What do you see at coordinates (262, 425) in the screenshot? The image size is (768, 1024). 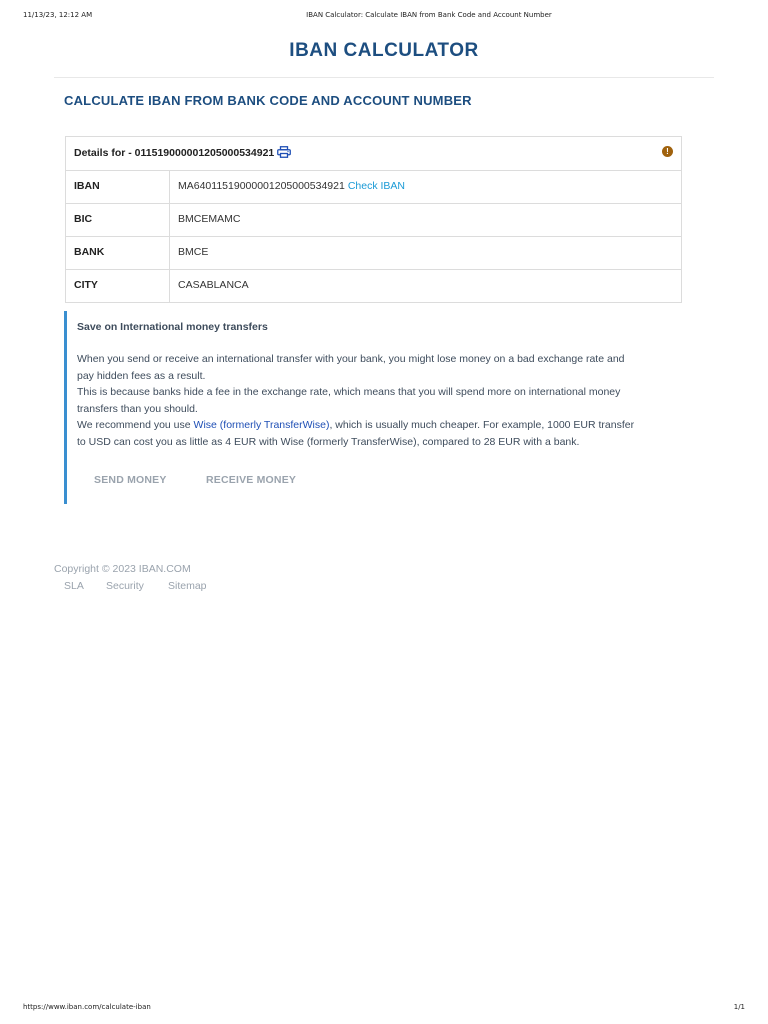 I see `wise-link: Wise (formerly TransferWise)` at bounding box center [262, 425].